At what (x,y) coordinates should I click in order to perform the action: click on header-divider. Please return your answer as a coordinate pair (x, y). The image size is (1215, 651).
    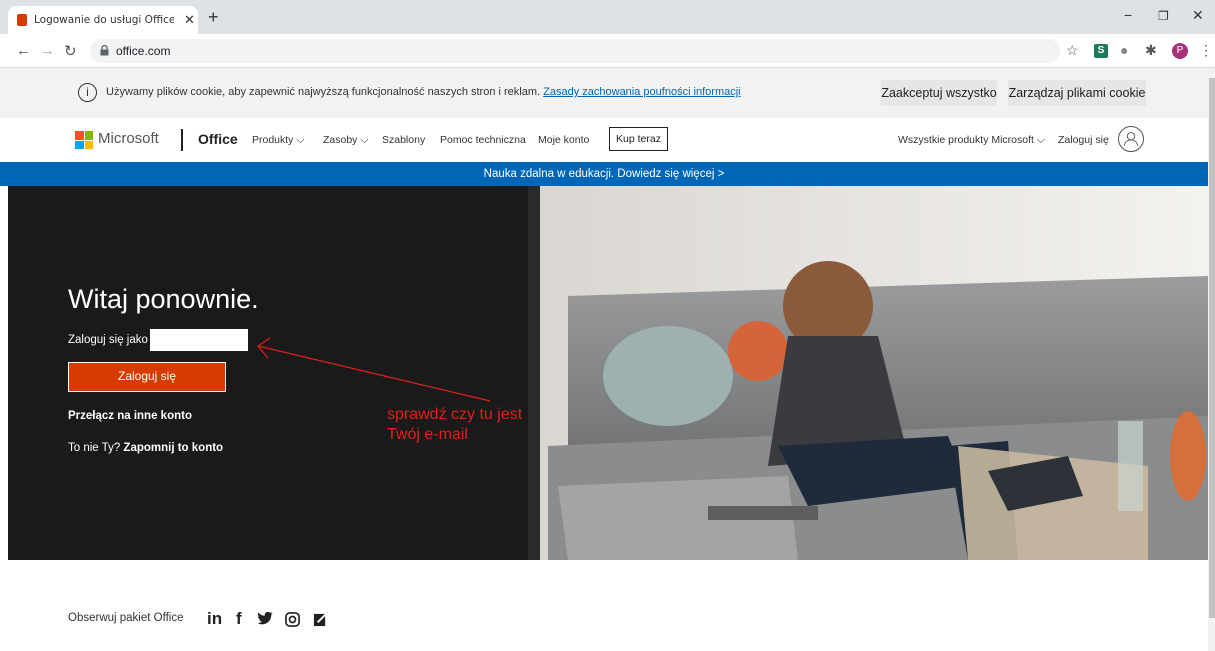
    Looking at the image, I should click on (182, 140).